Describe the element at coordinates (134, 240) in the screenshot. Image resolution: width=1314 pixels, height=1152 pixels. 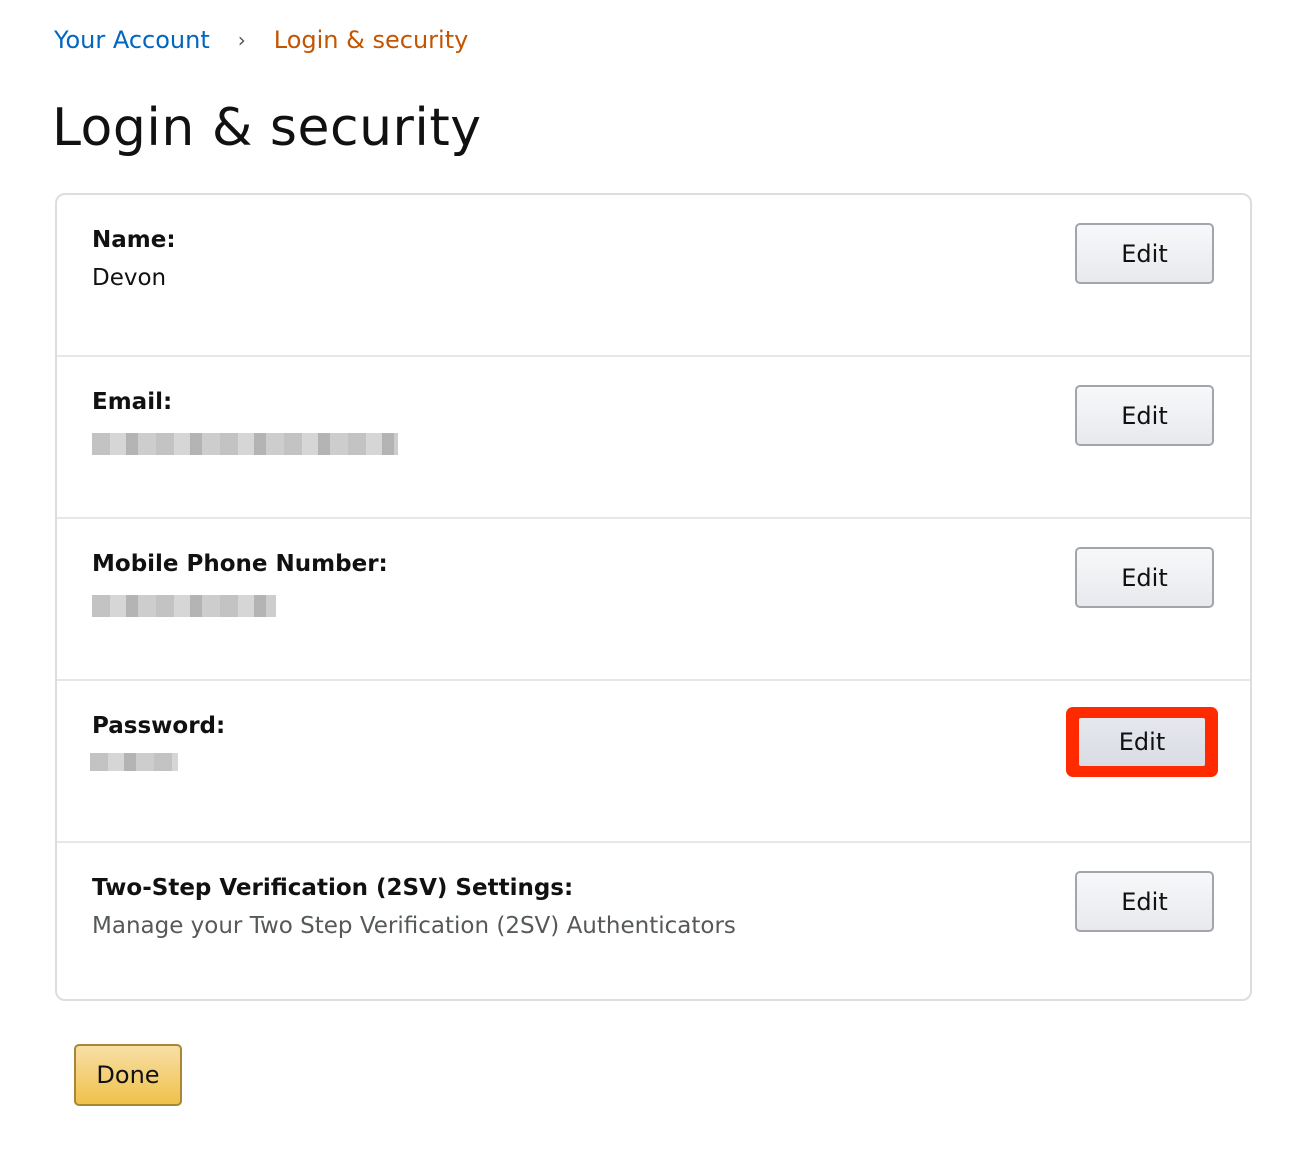
I see `name-label: Name:` at that location.